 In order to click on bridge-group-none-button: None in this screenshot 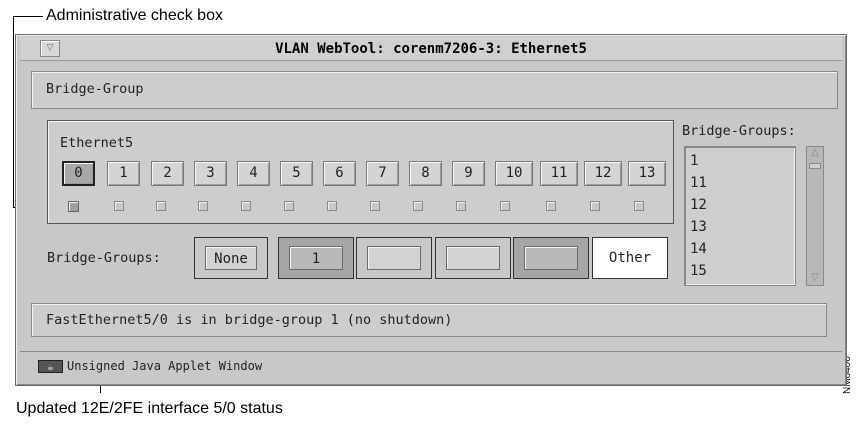, I will do `click(231, 258)`.